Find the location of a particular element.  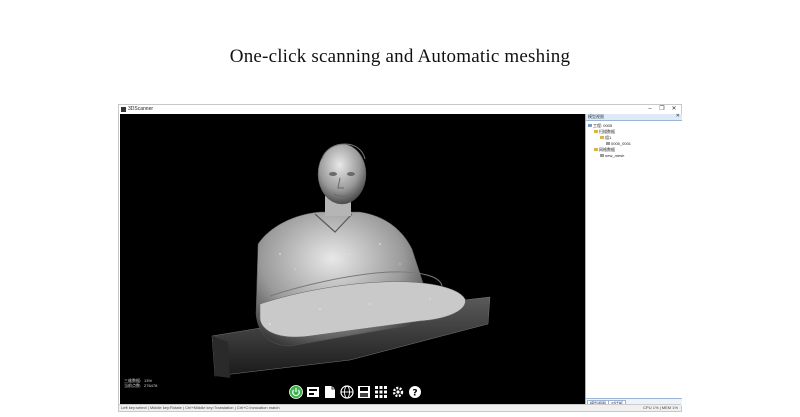

minimize-button: – is located at coordinates (650, 109).